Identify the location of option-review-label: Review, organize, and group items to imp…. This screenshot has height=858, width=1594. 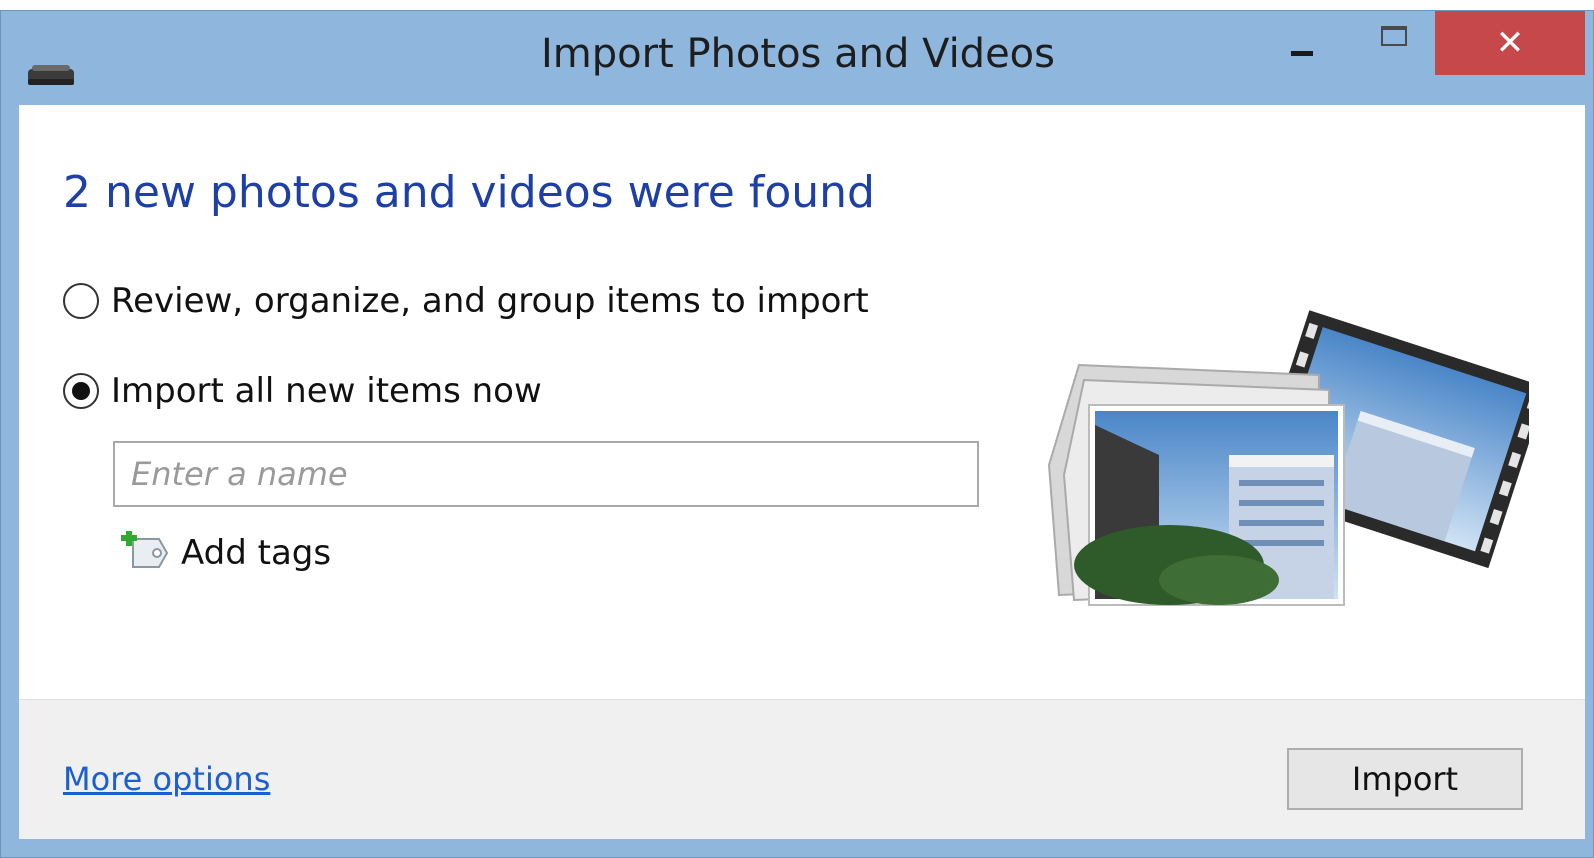
(490, 301).